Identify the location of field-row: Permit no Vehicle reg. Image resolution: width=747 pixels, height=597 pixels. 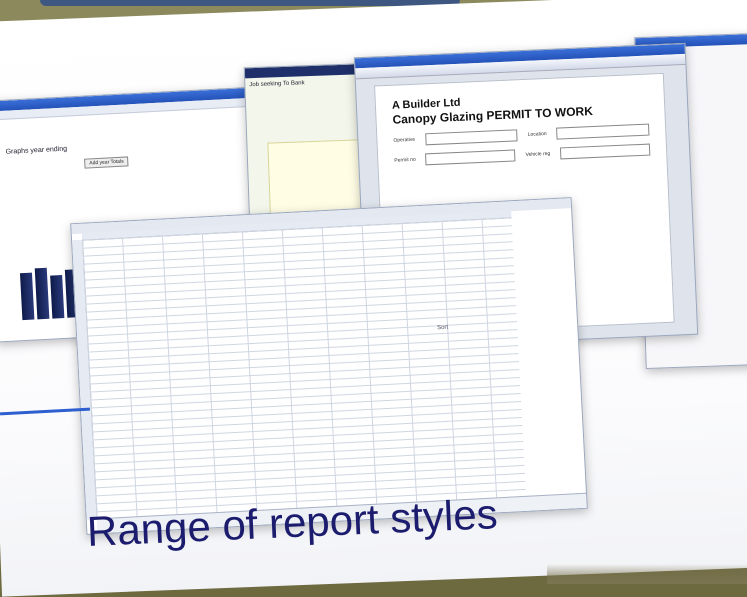
(522, 155).